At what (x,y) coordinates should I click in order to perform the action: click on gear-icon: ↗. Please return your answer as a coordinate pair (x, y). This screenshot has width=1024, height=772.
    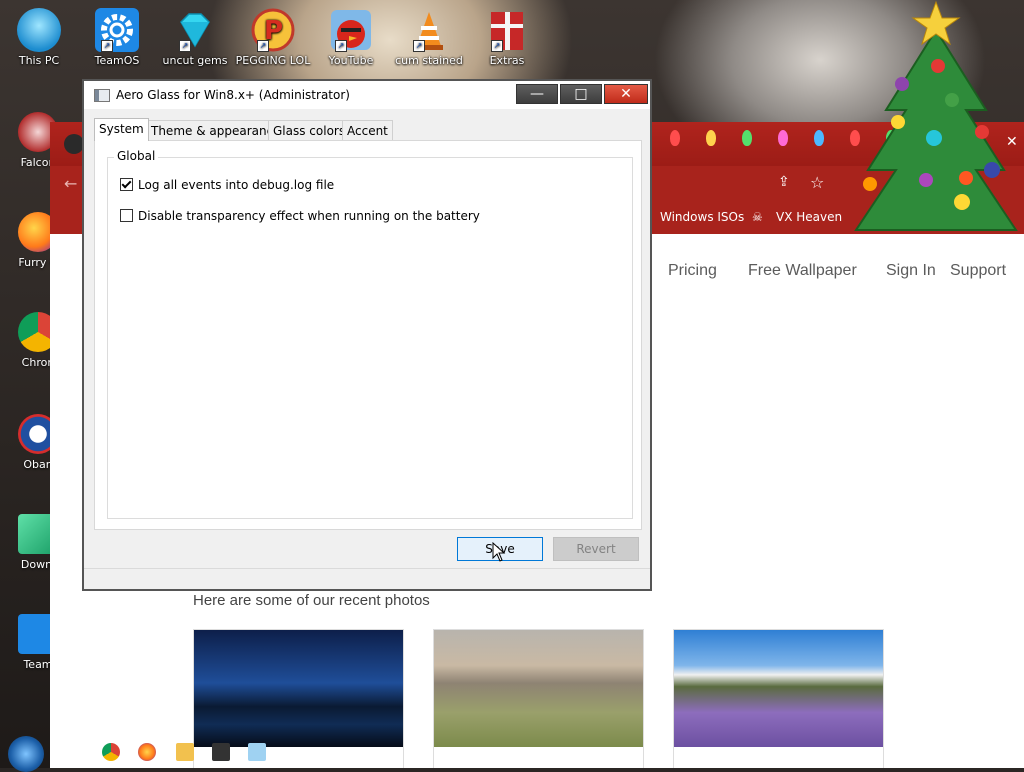
    Looking at the image, I should click on (117, 30).